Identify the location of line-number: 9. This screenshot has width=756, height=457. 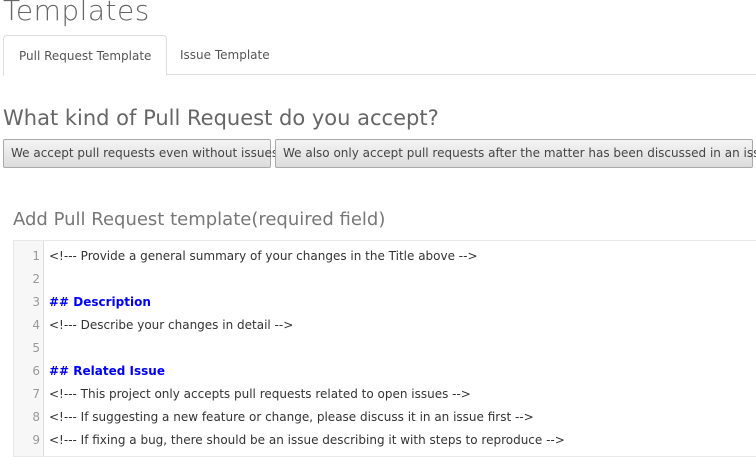
(36, 440).